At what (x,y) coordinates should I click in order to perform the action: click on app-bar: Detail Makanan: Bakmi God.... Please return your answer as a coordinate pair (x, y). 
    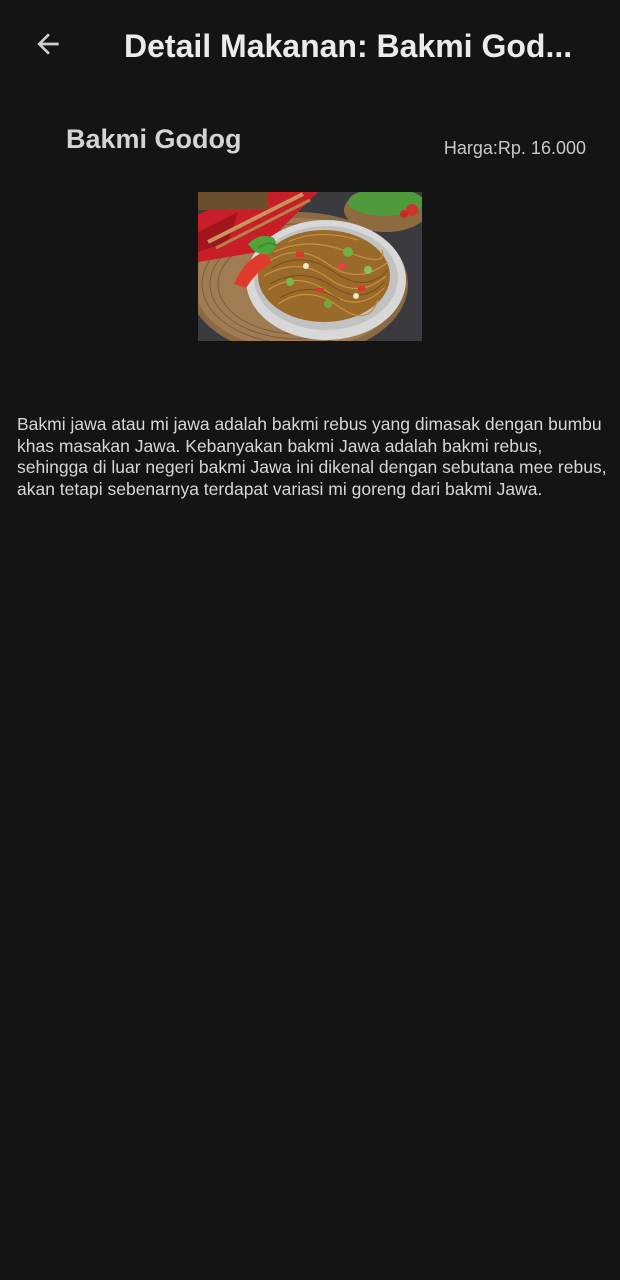
    Looking at the image, I should click on (310, 47).